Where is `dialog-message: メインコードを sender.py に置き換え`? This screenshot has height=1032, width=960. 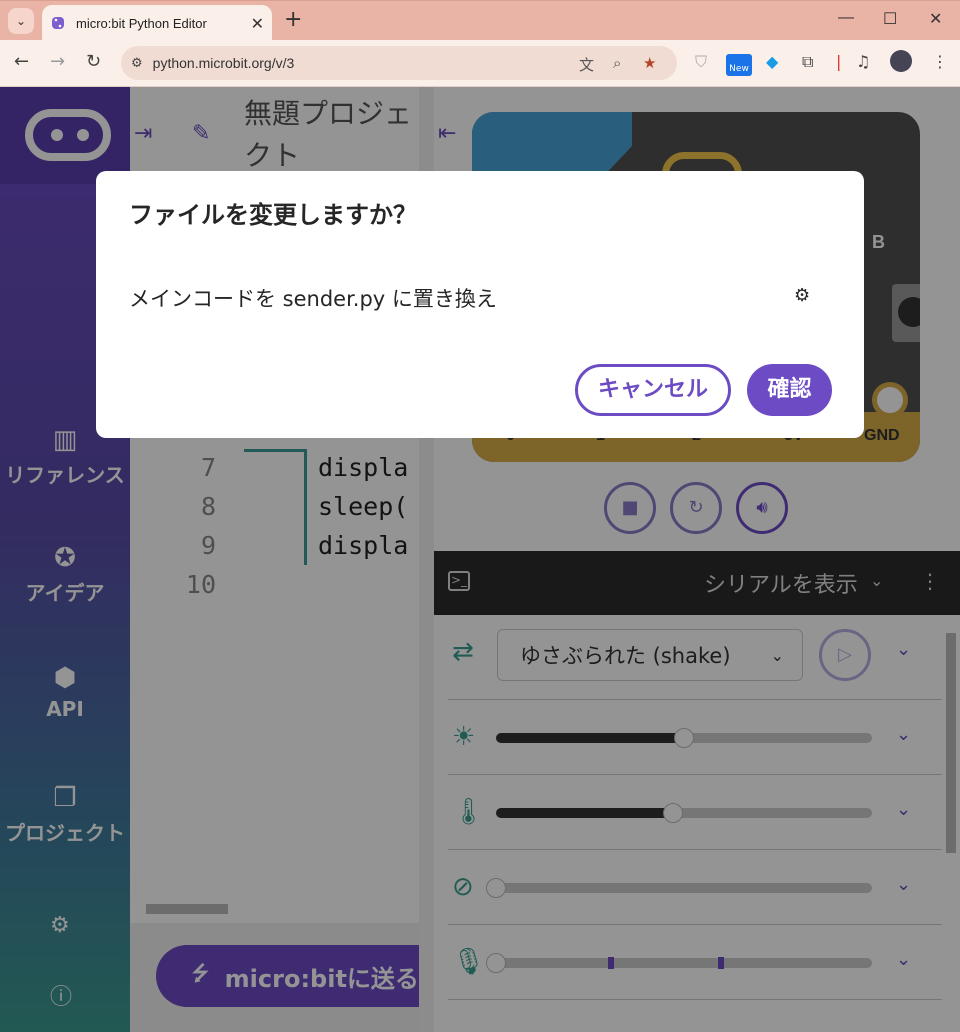 dialog-message: メインコードを sender.py に置き換え is located at coordinates (313, 299).